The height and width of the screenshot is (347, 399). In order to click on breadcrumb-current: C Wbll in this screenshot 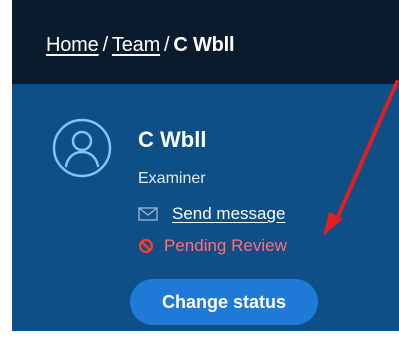, I will do `click(204, 45)`.